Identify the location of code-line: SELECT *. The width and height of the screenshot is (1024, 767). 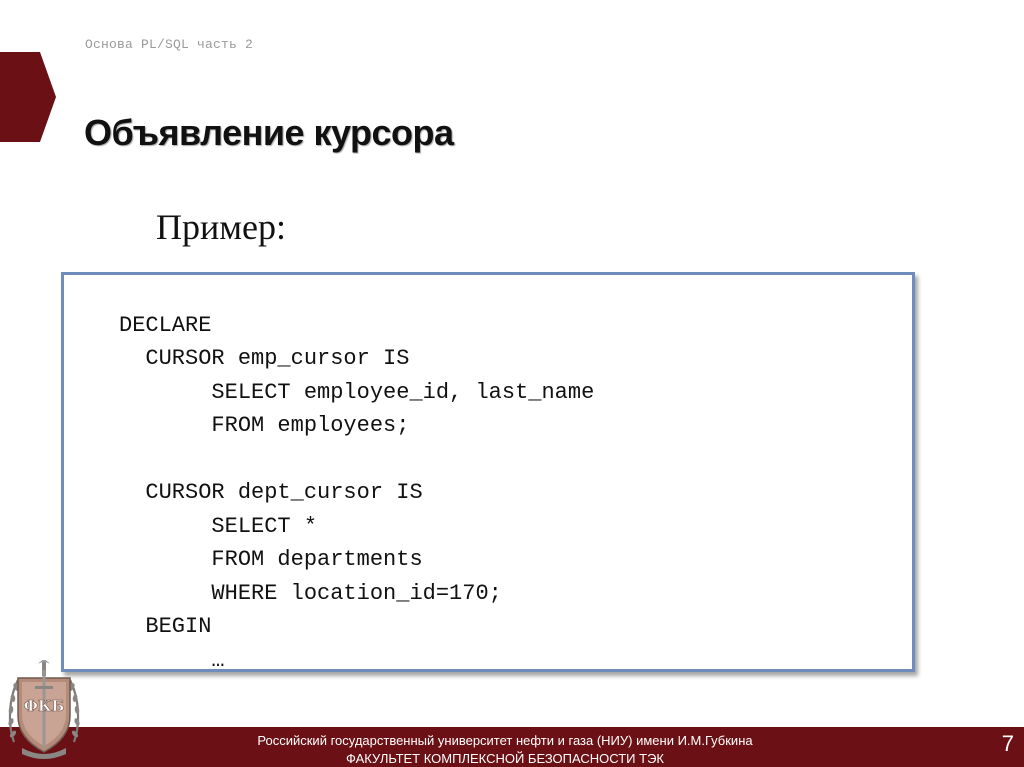
(218, 526).